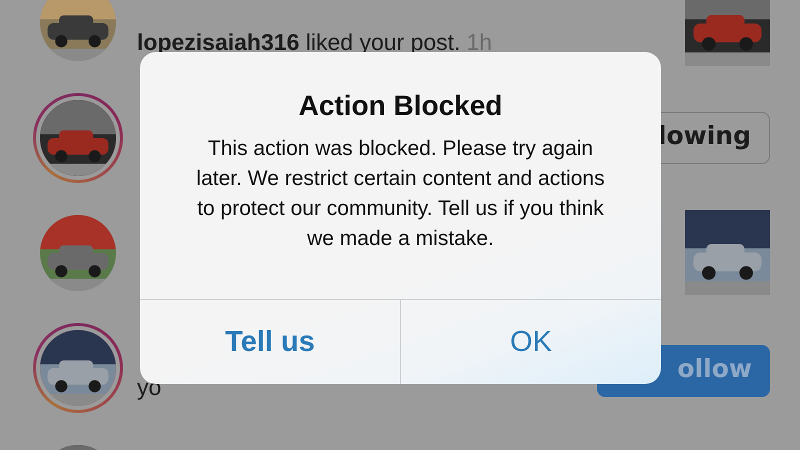 The width and height of the screenshot is (800, 450). I want to click on dialog-button: OK, so click(530, 342).